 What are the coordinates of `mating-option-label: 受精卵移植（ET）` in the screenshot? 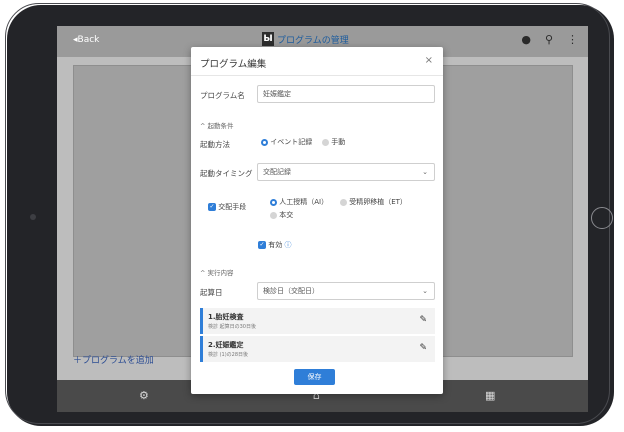 It's located at (378, 202).